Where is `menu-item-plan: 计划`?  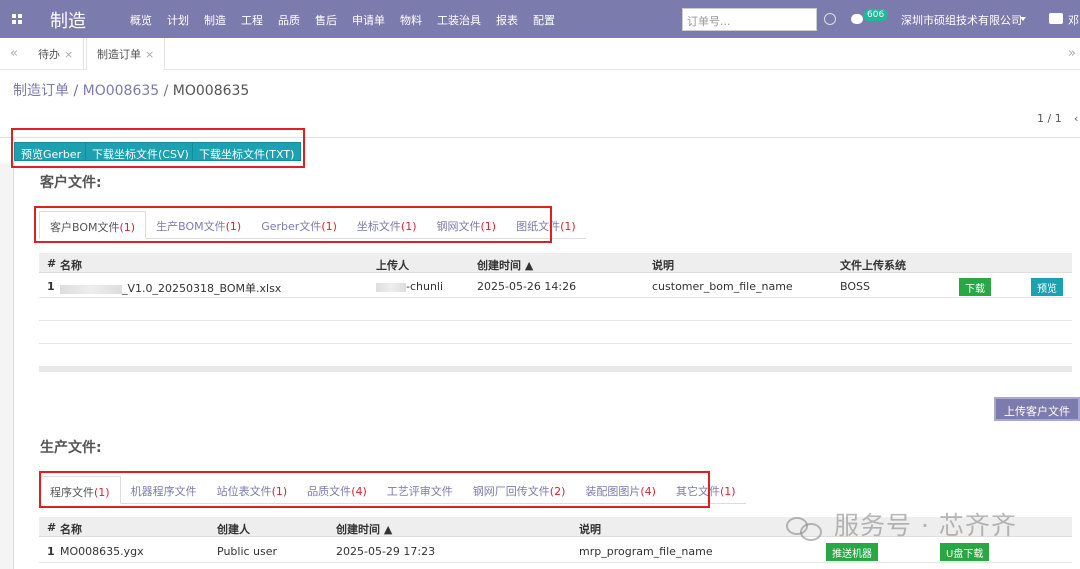 menu-item-plan: 计划 is located at coordinates (178, 20).